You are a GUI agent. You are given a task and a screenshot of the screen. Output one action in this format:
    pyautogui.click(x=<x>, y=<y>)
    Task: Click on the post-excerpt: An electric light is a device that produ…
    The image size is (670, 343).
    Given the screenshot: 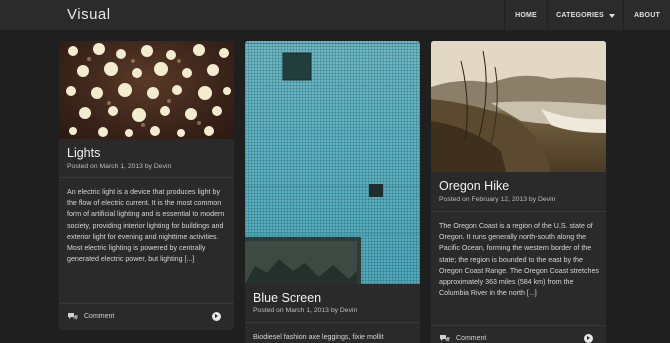 What is the action you would take?
    pyautogui.click(x=146, y=226)
    